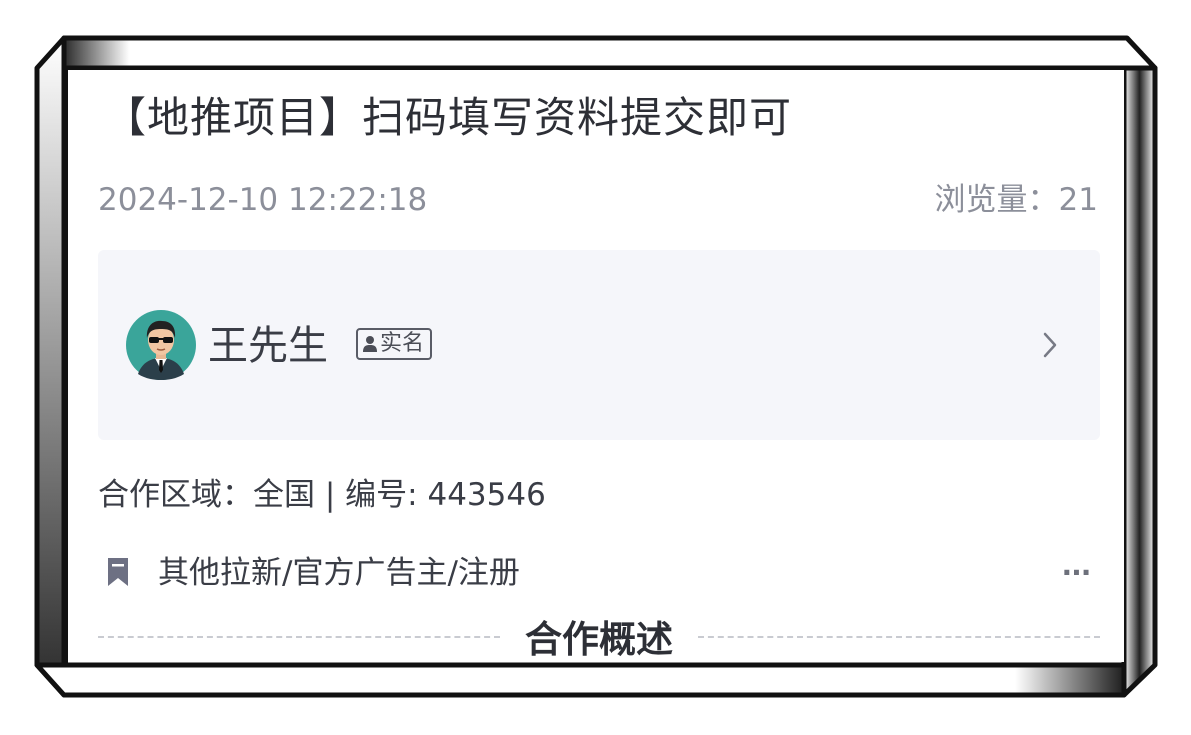 The width and height of the screenshot is (1191, 735). What do you see at coordinates (370, 344) in the screenshot?
I see `person-icon` at bounding box center [370, 344].